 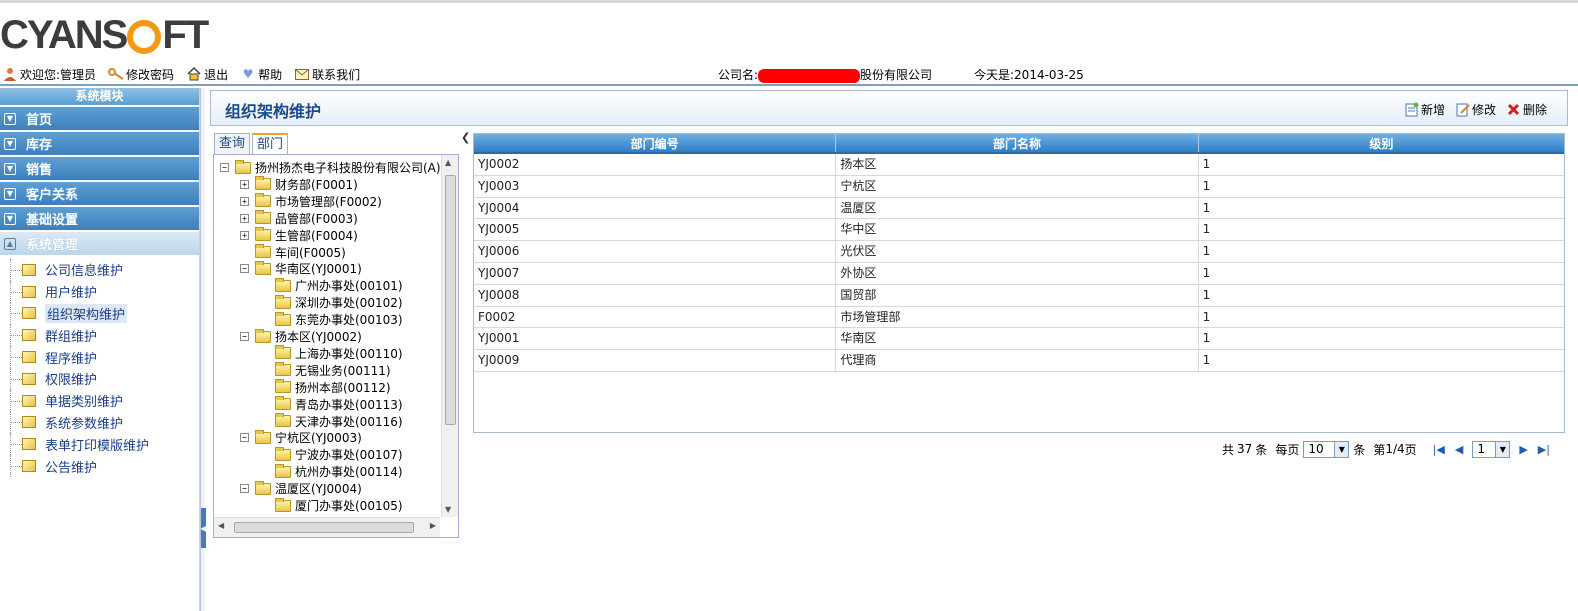 I want to click on table-row: F0002 市场管理部 1, so click(x=1019, y=317).